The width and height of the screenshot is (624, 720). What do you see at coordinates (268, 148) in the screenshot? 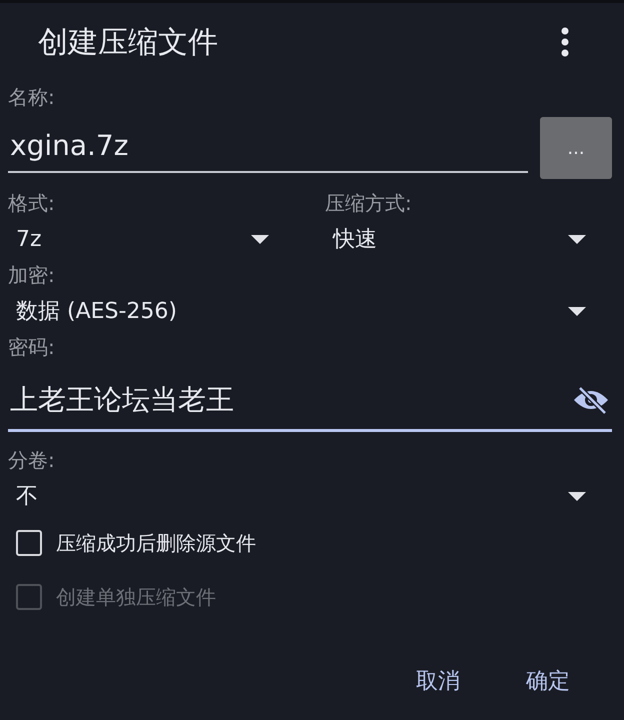
I see `name-field: xgina.7z` at bounding box center [268, 148].